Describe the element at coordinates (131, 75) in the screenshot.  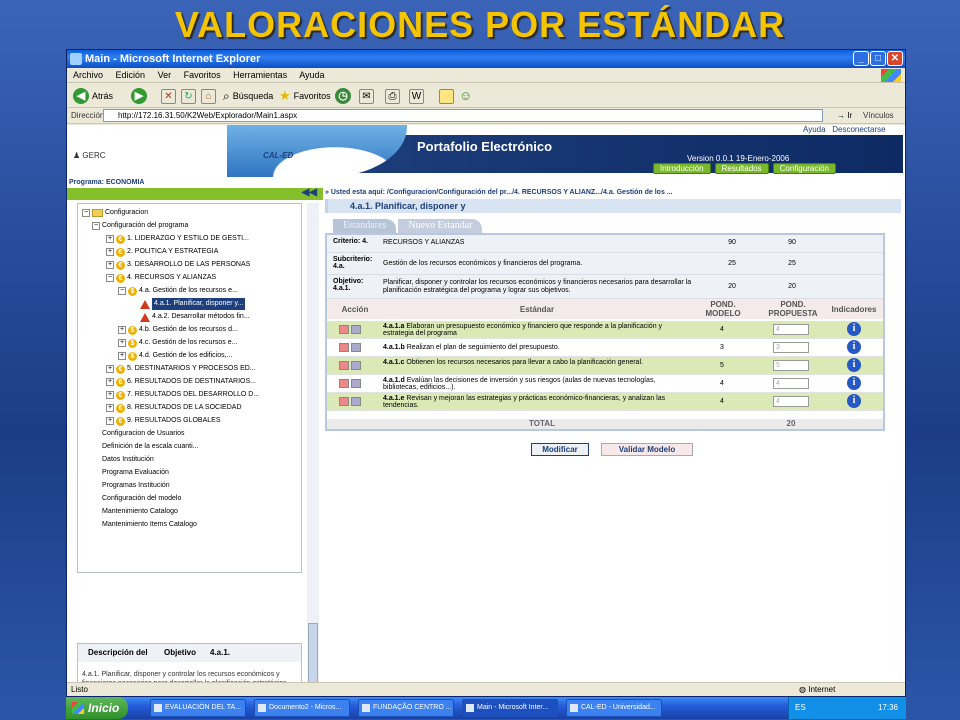
I see `menu-edicion: Edición` at that location.